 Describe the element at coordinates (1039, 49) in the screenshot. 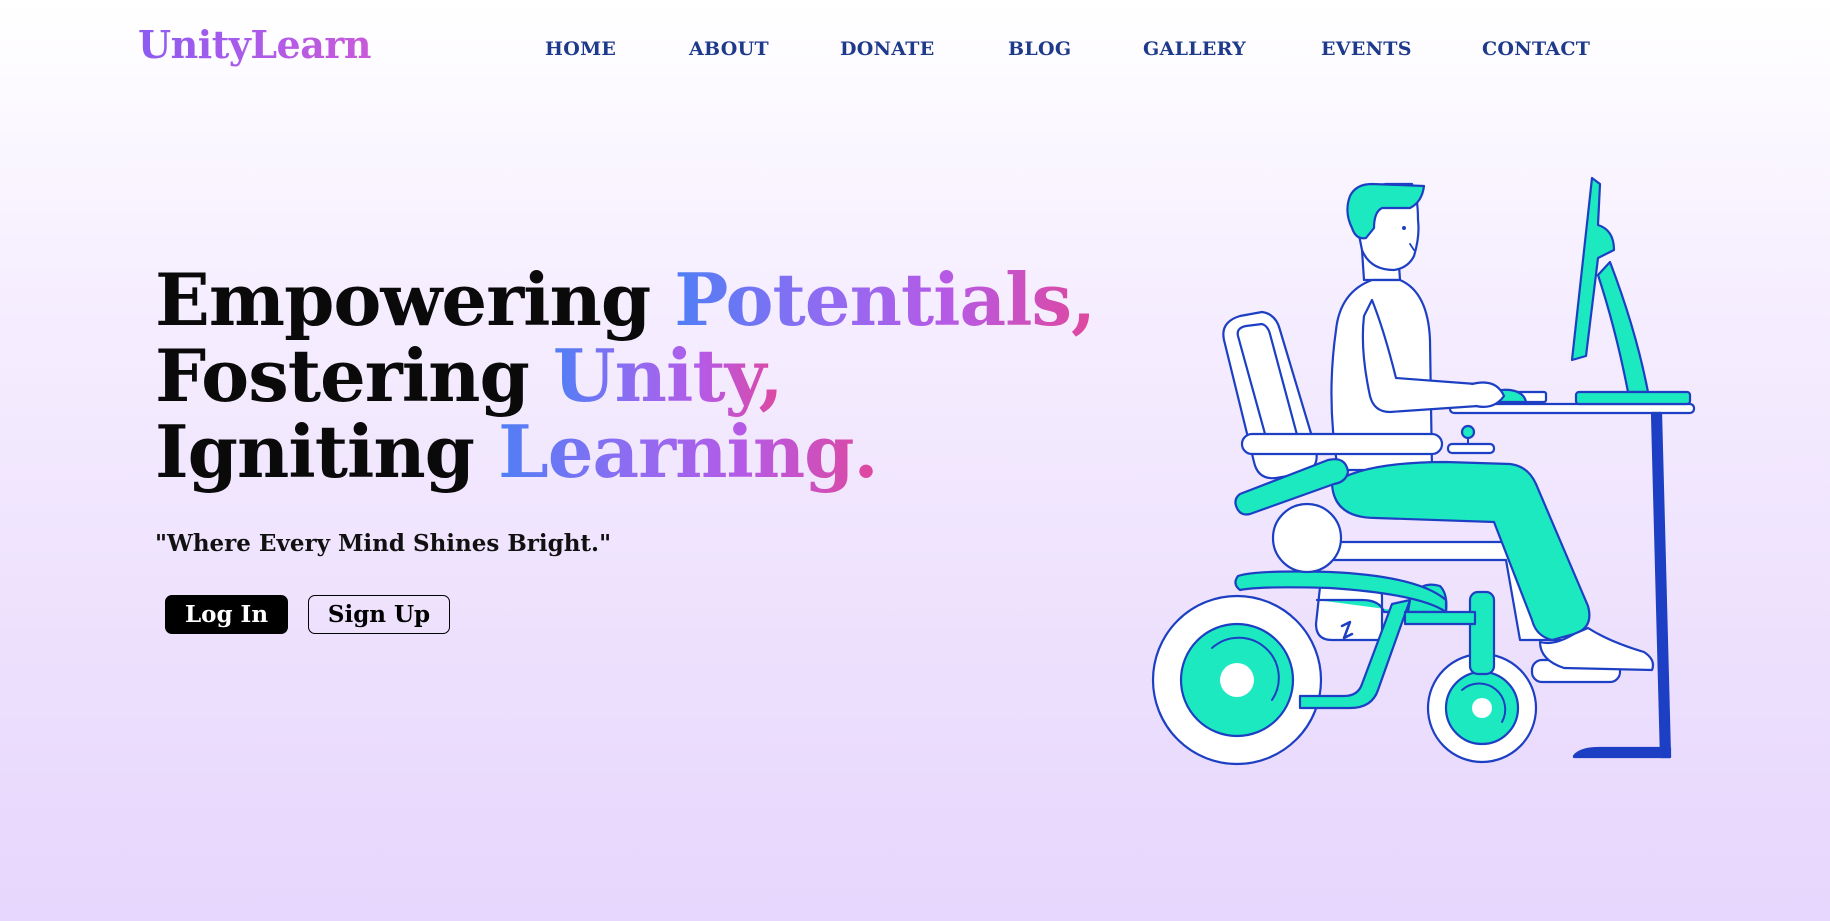

I see `nav-blog: BLOG` at that location.